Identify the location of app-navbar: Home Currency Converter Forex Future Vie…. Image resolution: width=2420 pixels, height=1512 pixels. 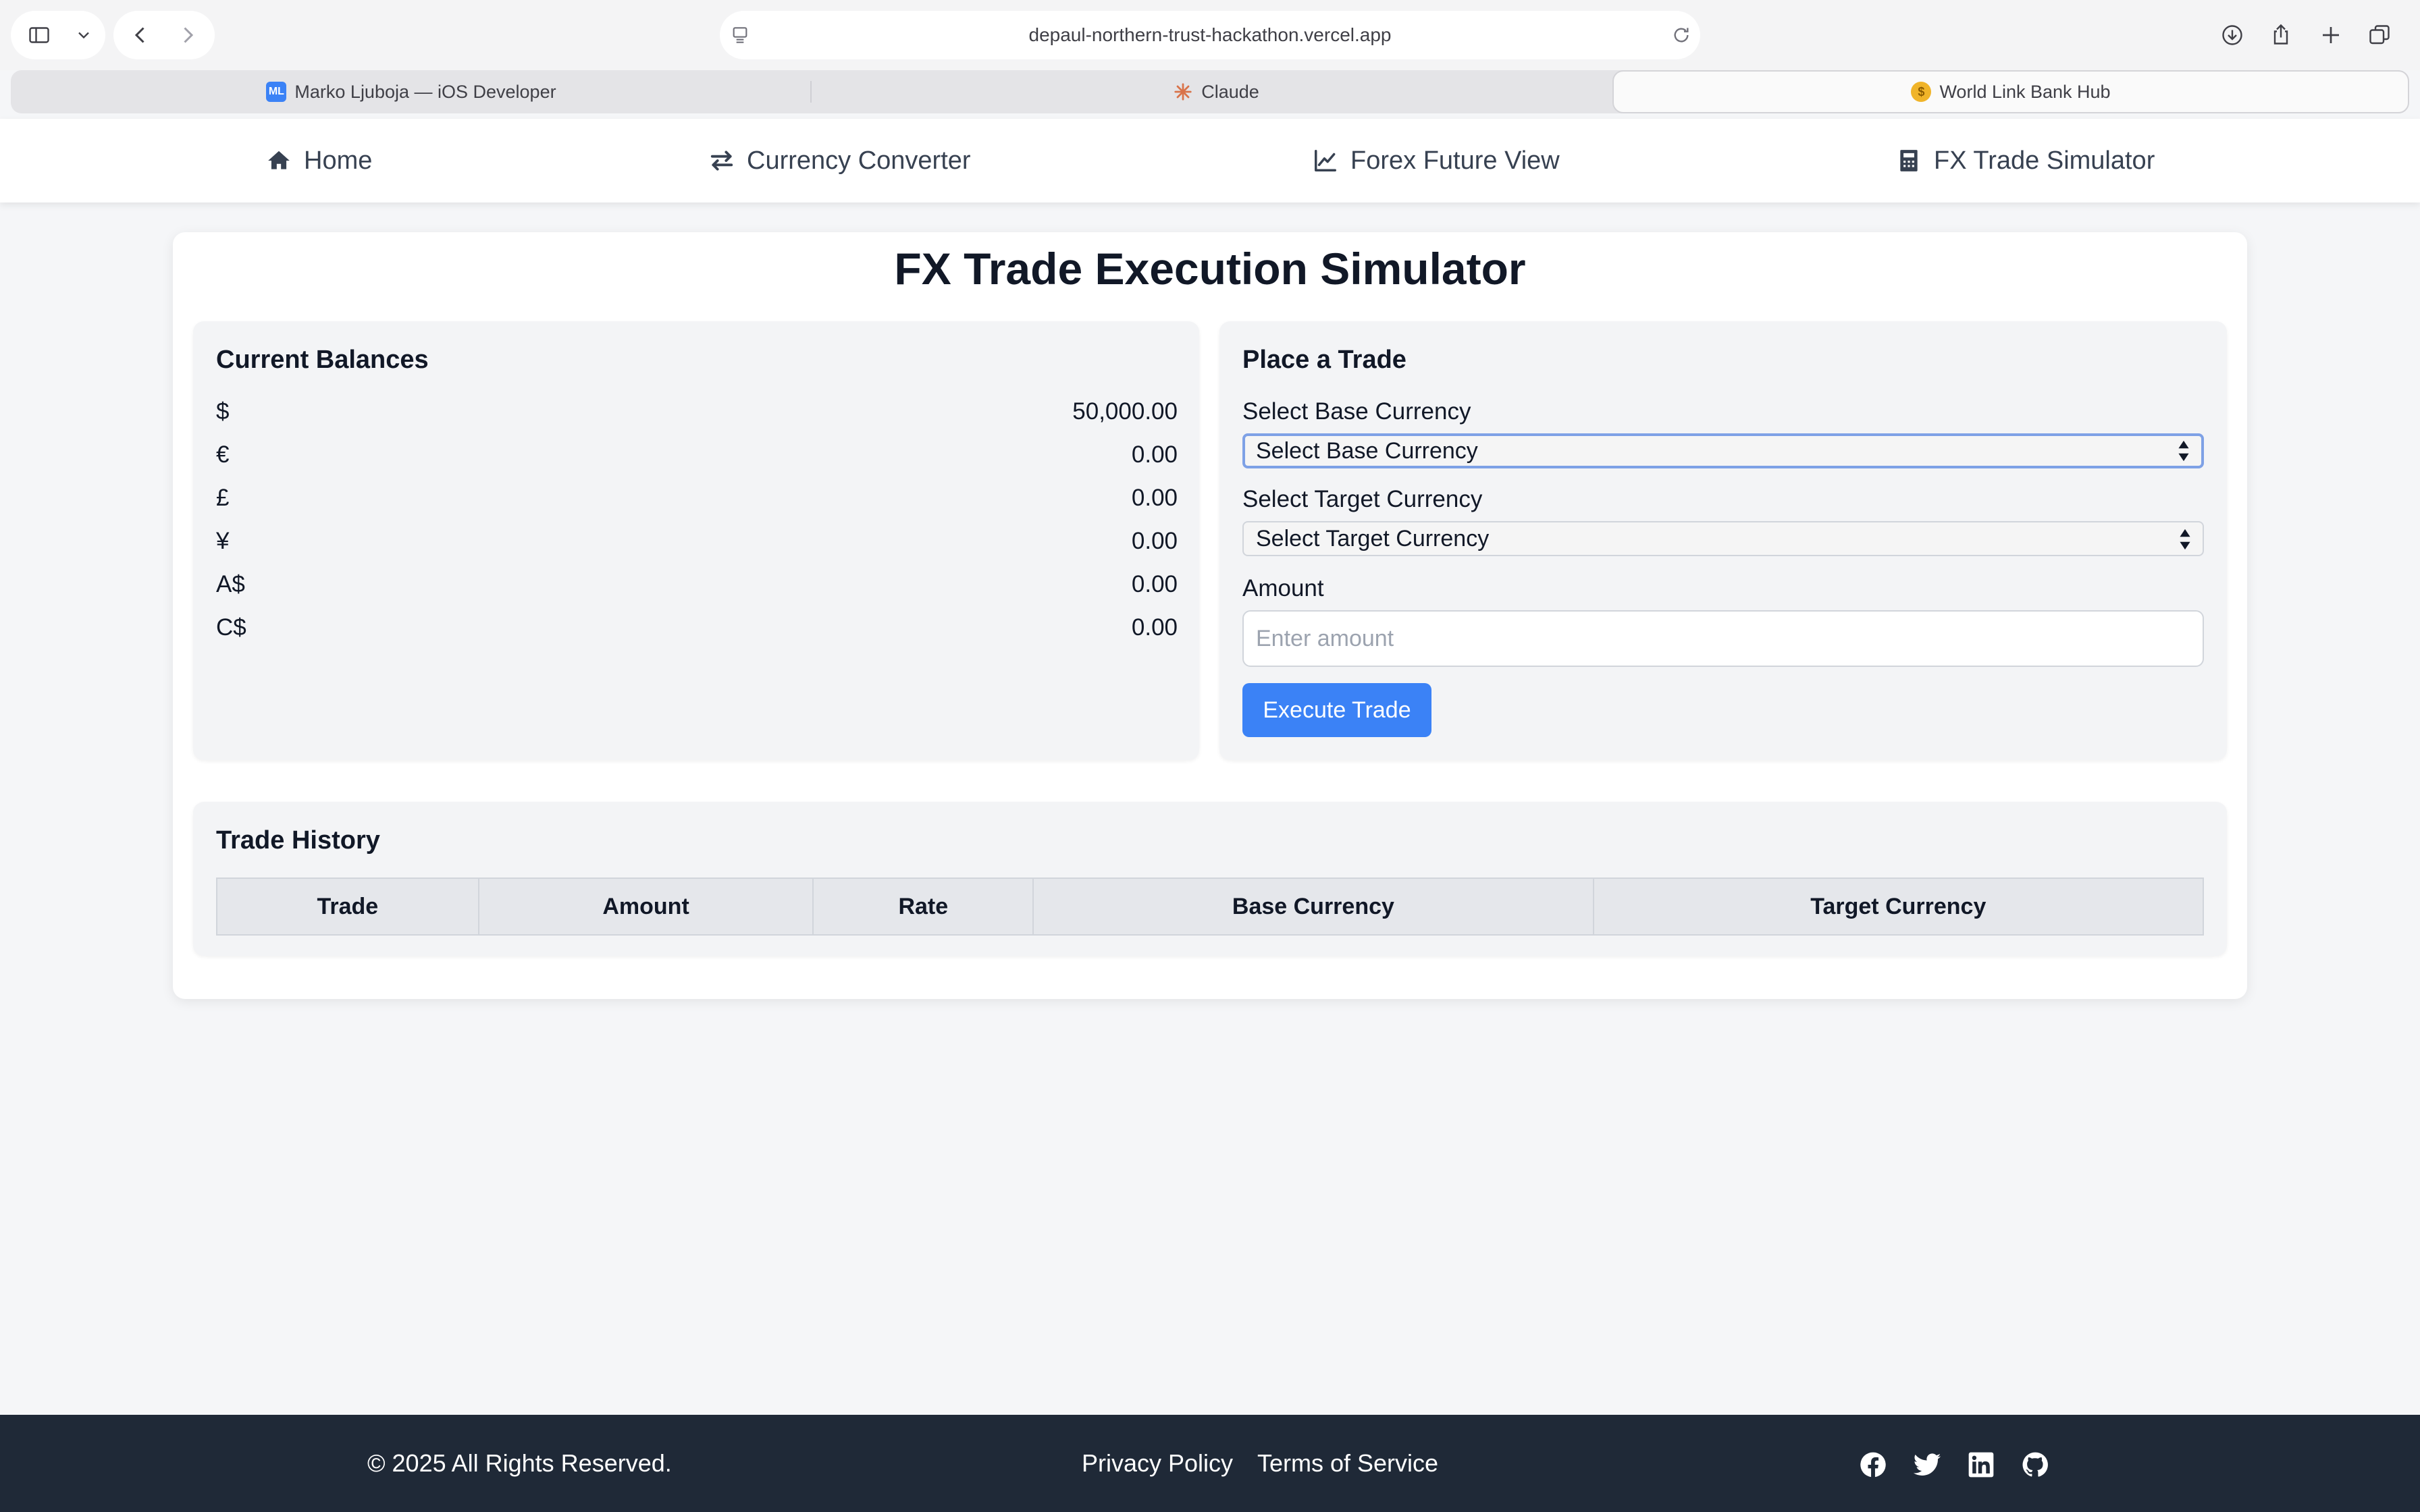
(1210, 160).